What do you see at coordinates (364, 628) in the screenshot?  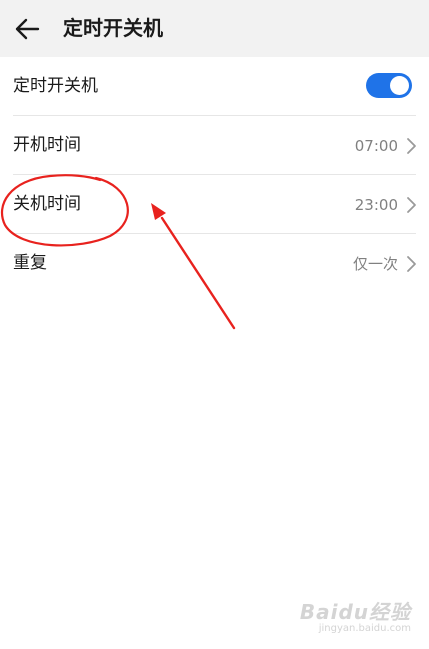 I see `watermark-url: jingyan.baidu.com` at bounding box center [364, 628].